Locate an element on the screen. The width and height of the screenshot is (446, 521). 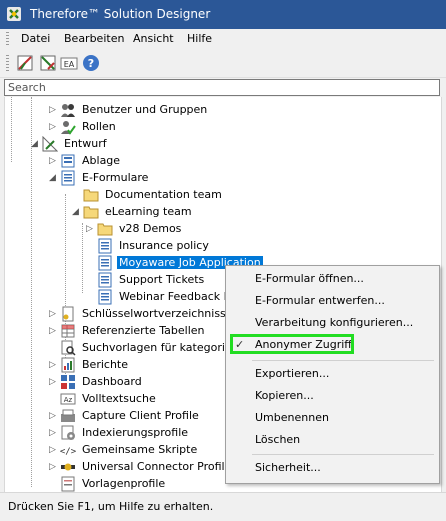
svg-text: Az is located at coordinates (68, 400).